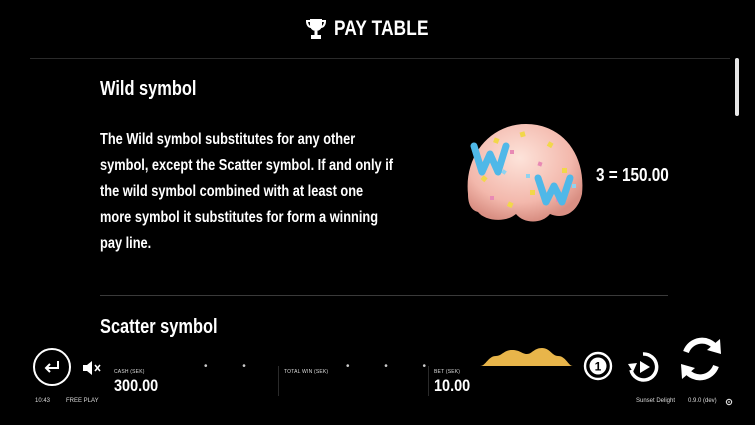 The height and width of the screenshot is (425, 755). I want to click on spin-button, so click(701, 359).